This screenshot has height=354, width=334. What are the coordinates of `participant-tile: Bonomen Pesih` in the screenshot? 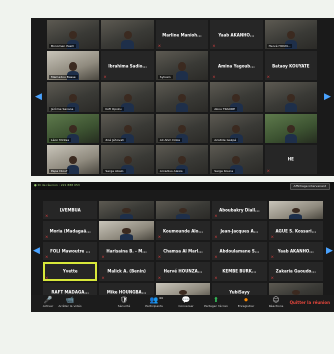 It's located at (73, 35).